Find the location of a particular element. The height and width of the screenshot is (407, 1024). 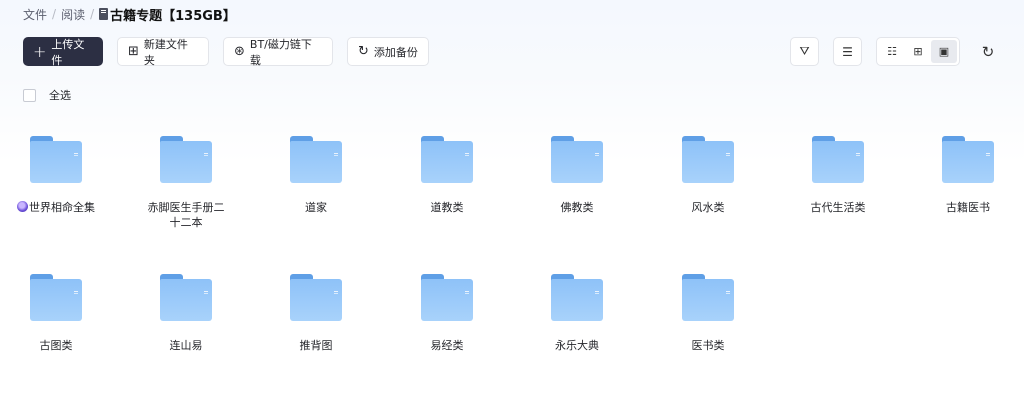

folder-item: 古籍医书 is located at coordinates (966, 175).